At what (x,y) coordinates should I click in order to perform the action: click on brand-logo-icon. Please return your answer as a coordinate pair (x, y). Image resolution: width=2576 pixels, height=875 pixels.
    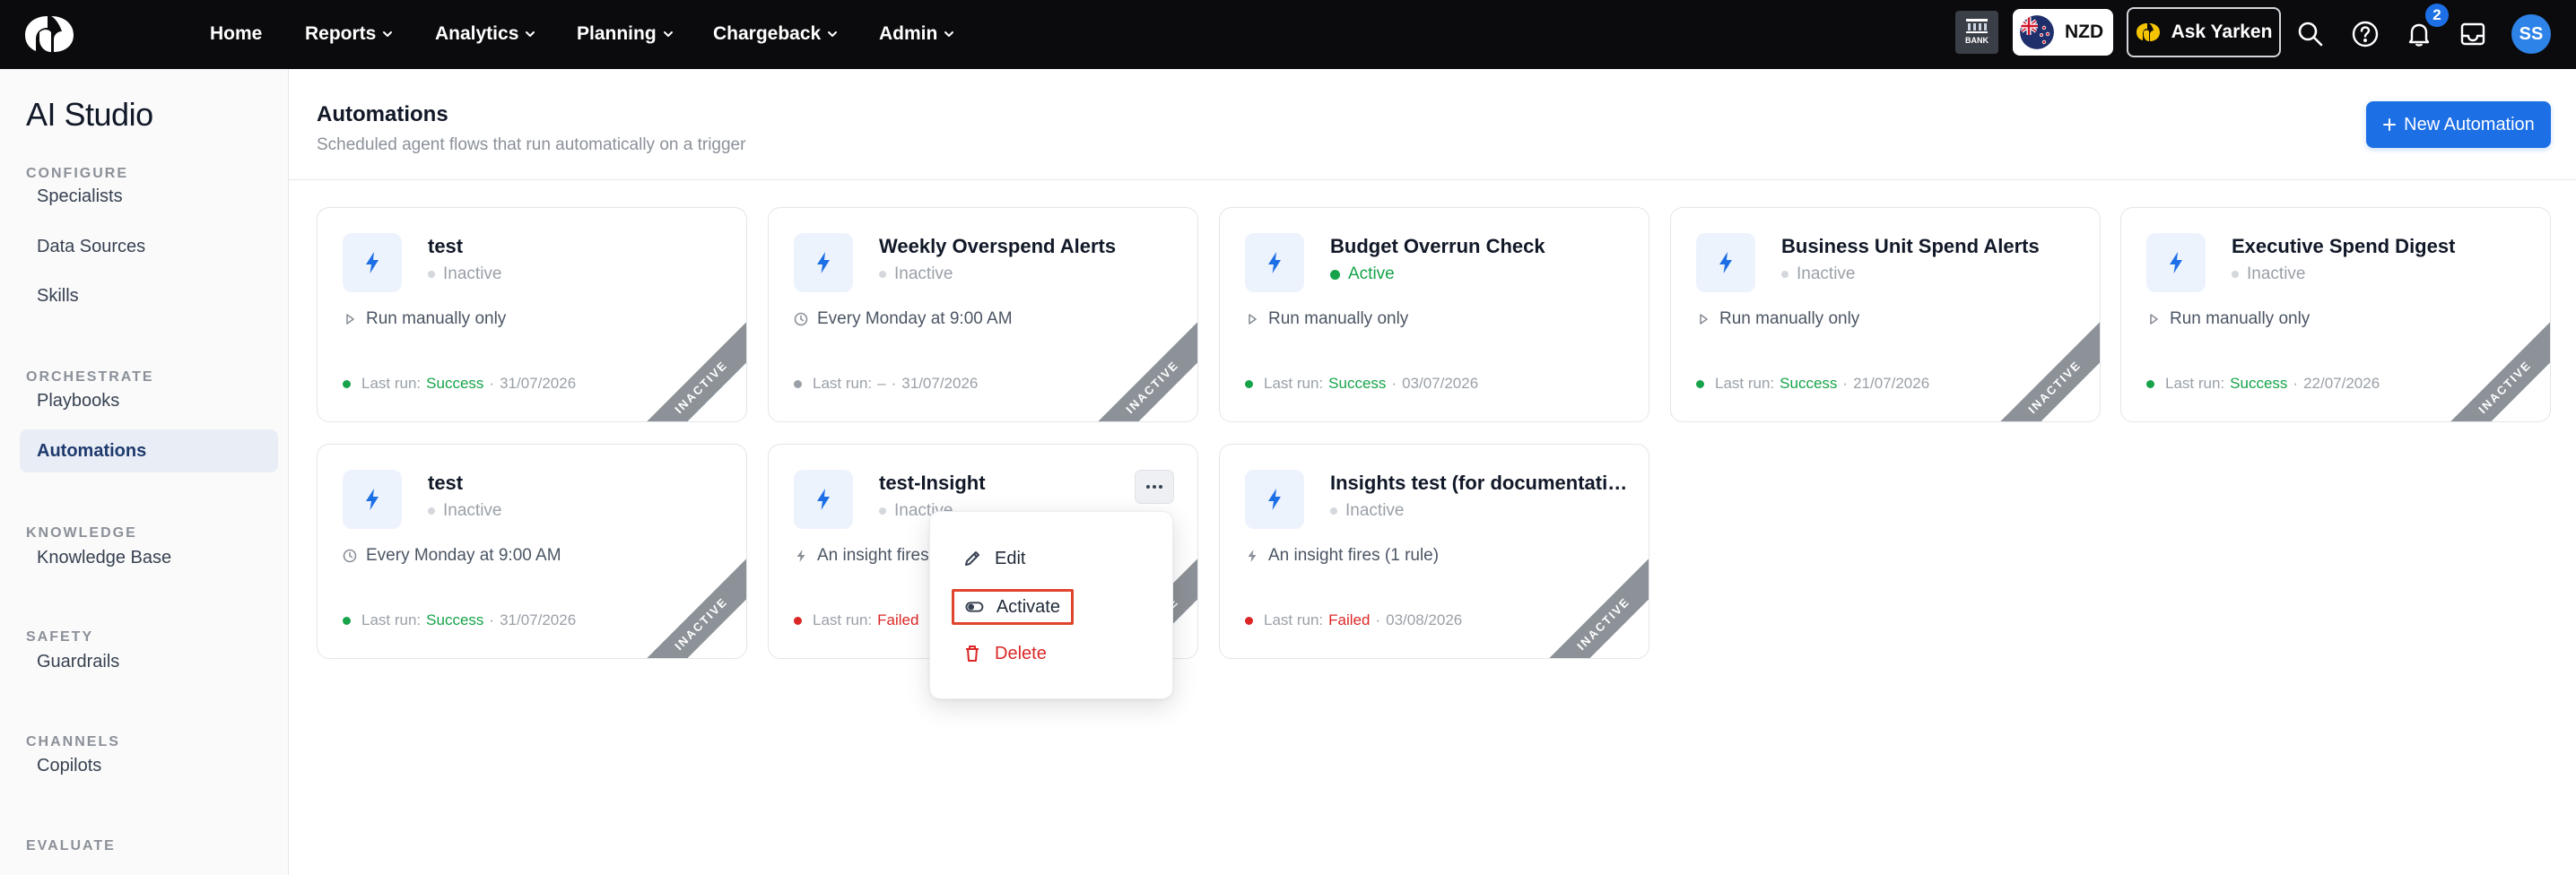
    Looking at the image, I should click on (49, 34).